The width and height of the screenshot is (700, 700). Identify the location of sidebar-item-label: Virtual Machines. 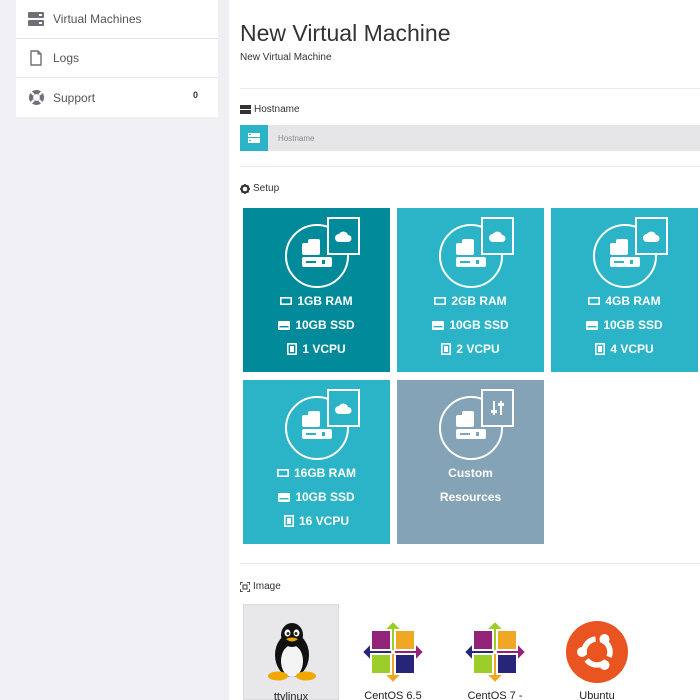
(97, 19).